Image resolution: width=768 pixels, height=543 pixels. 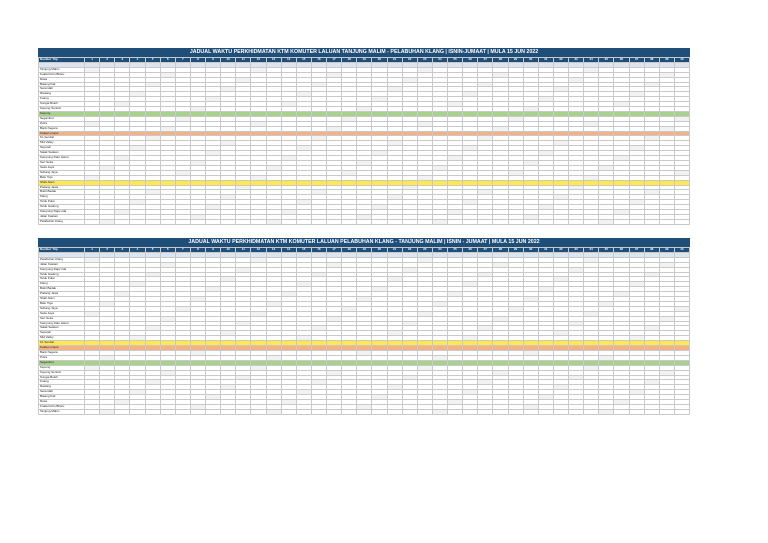 I want to click on station-row: Tanjung Malim, so click(x=364, y=411).